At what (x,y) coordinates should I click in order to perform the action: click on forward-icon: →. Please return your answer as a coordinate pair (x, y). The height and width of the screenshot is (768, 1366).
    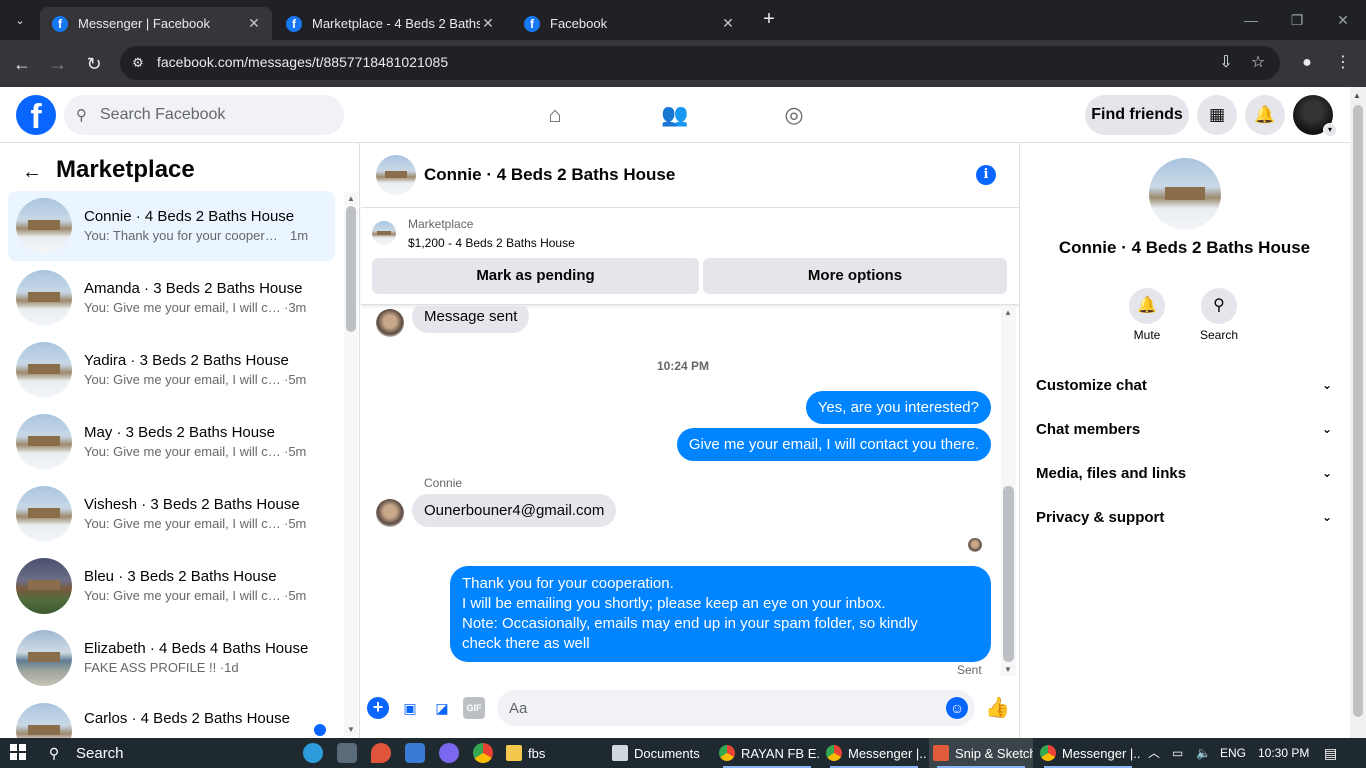
    Looking at the image, I should click on (58, 64).